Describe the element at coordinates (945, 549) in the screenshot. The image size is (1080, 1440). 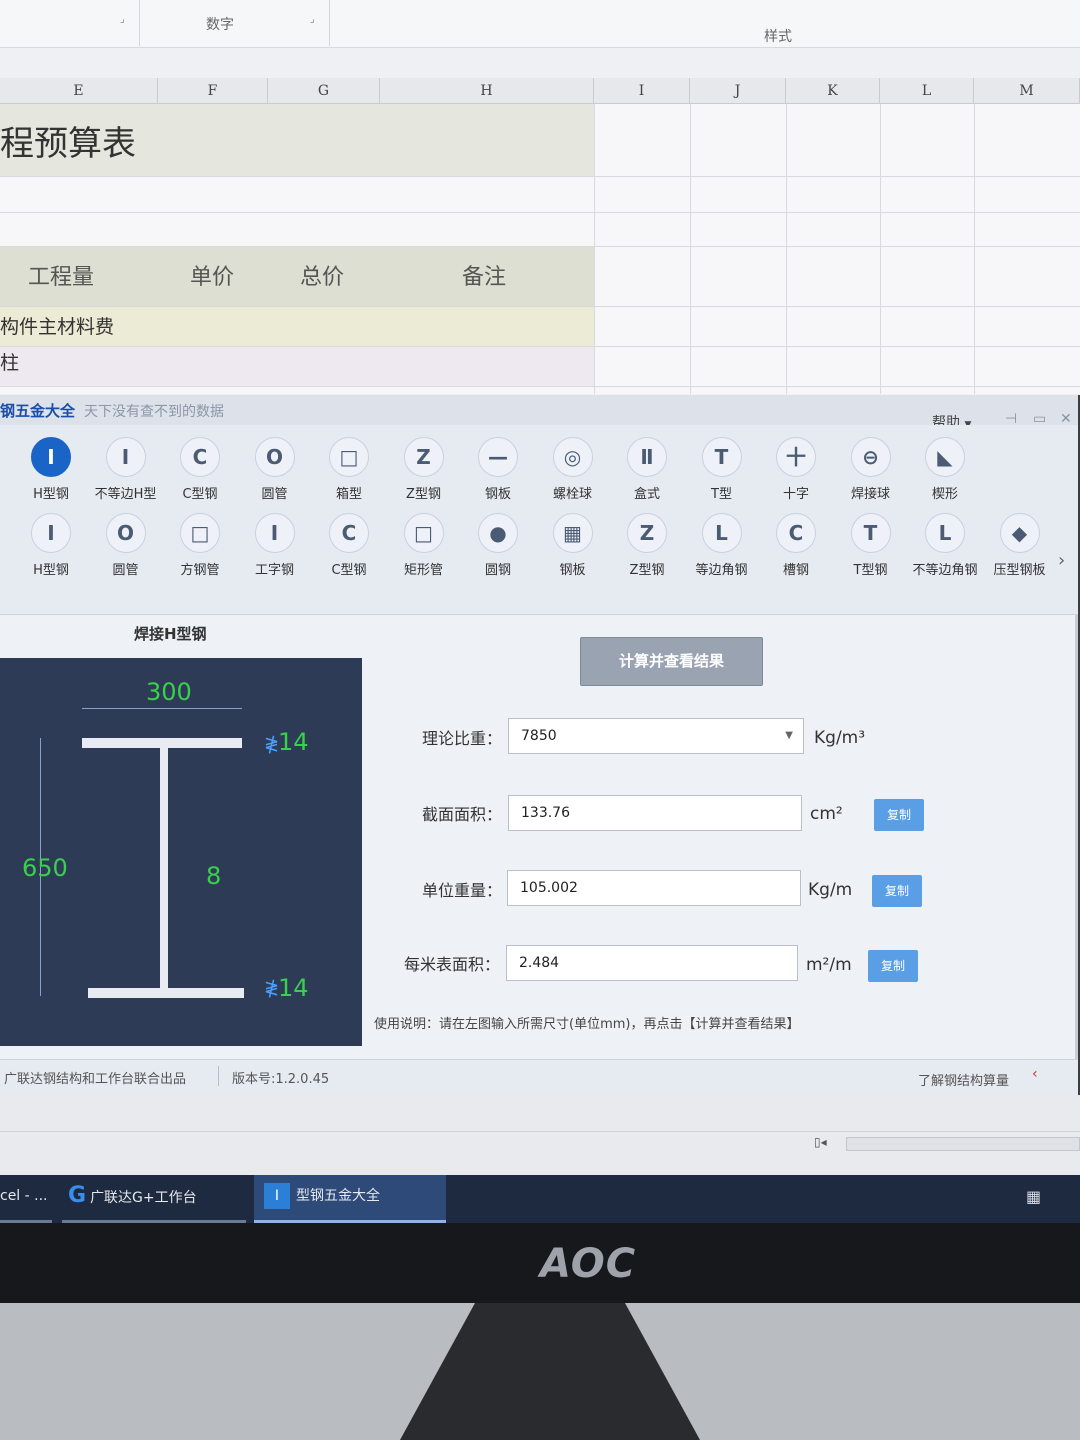
I see `tool-unequal-angle: L 不等边角钢` at that location.